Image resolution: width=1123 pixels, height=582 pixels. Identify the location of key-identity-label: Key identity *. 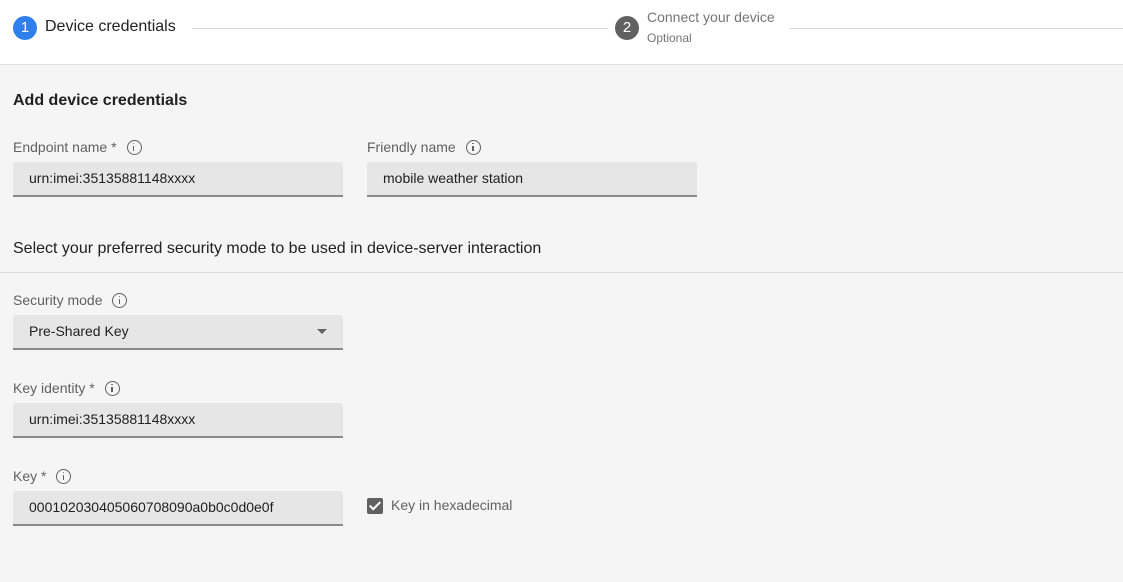
(66, 388).